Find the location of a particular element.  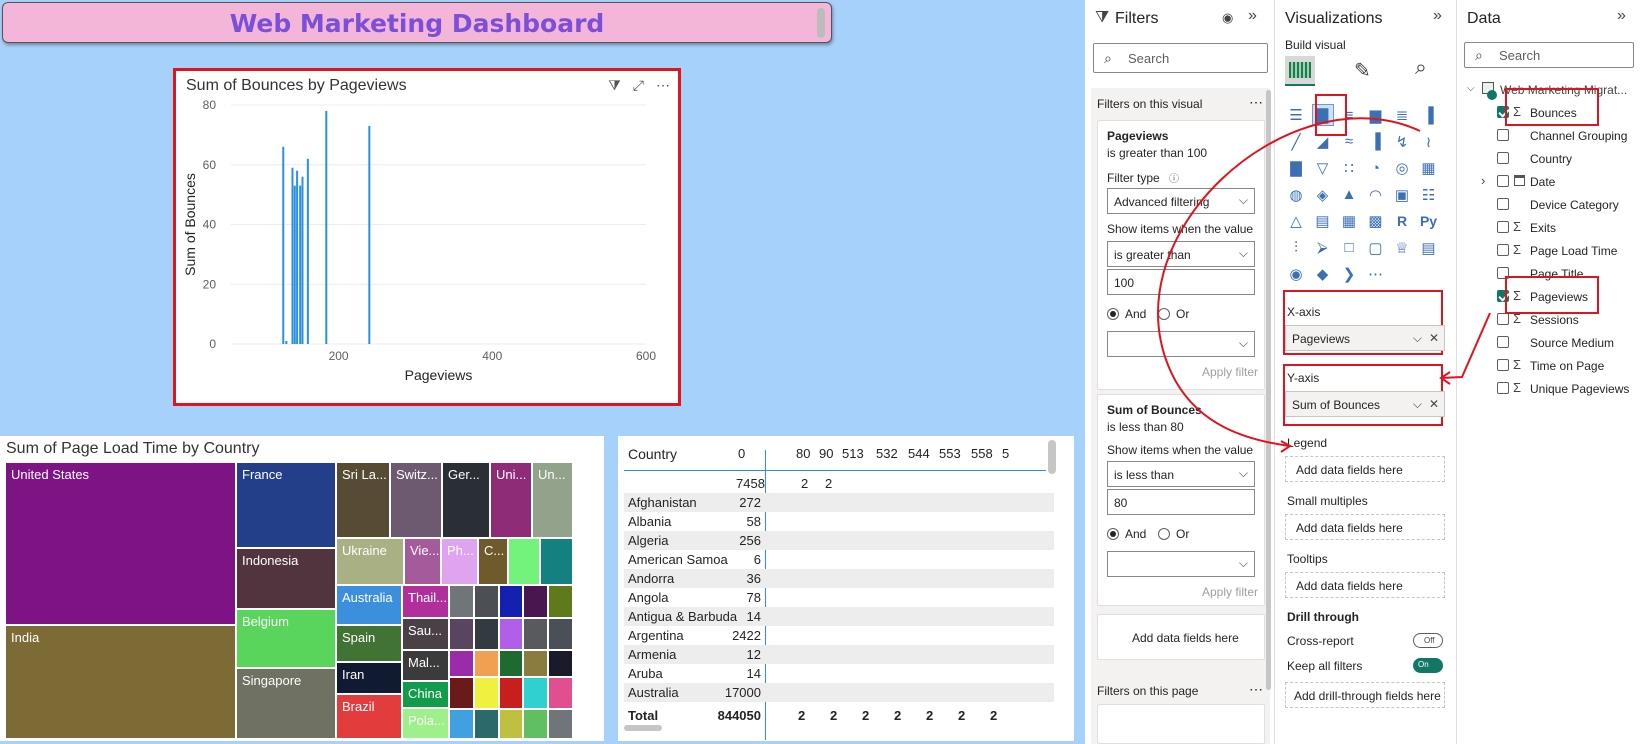

treemap-tile: Indonesia is located at coordinates (286, 578).